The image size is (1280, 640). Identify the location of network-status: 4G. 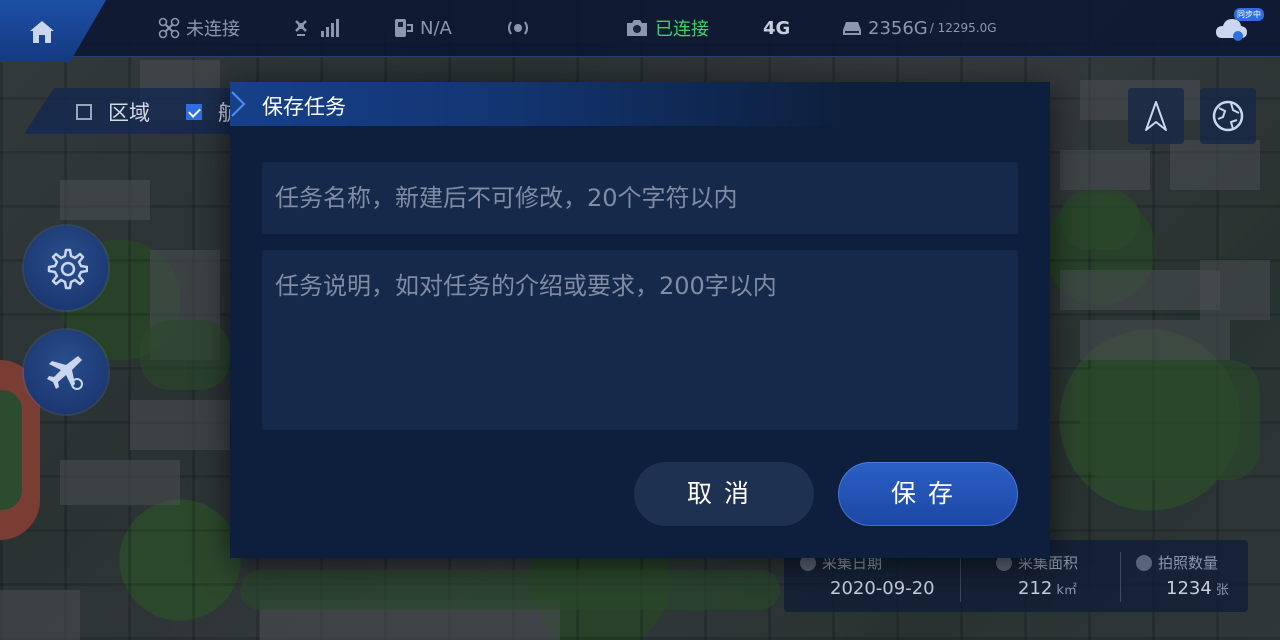
(776, 28).